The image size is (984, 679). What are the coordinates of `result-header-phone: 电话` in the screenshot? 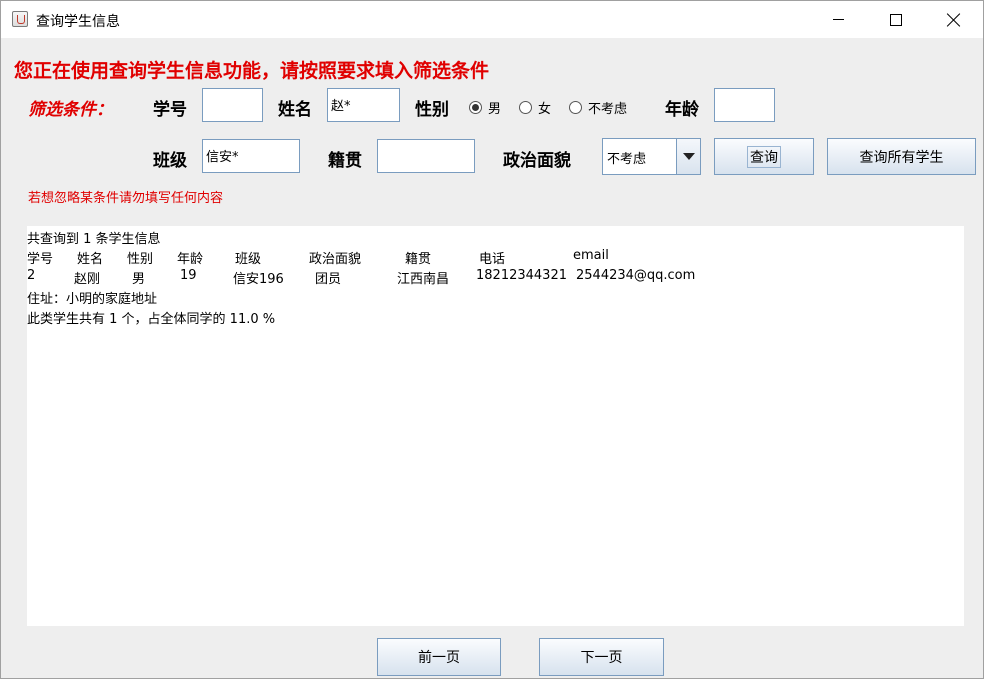 It's located at (492, 259).